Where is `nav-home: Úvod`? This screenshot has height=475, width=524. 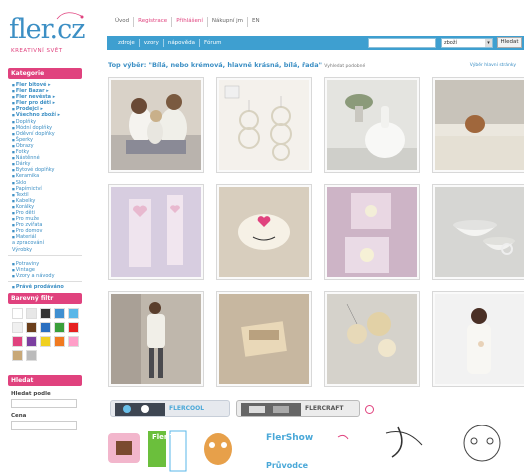
nav-home: Úvod is located at coordinates (123, 22).